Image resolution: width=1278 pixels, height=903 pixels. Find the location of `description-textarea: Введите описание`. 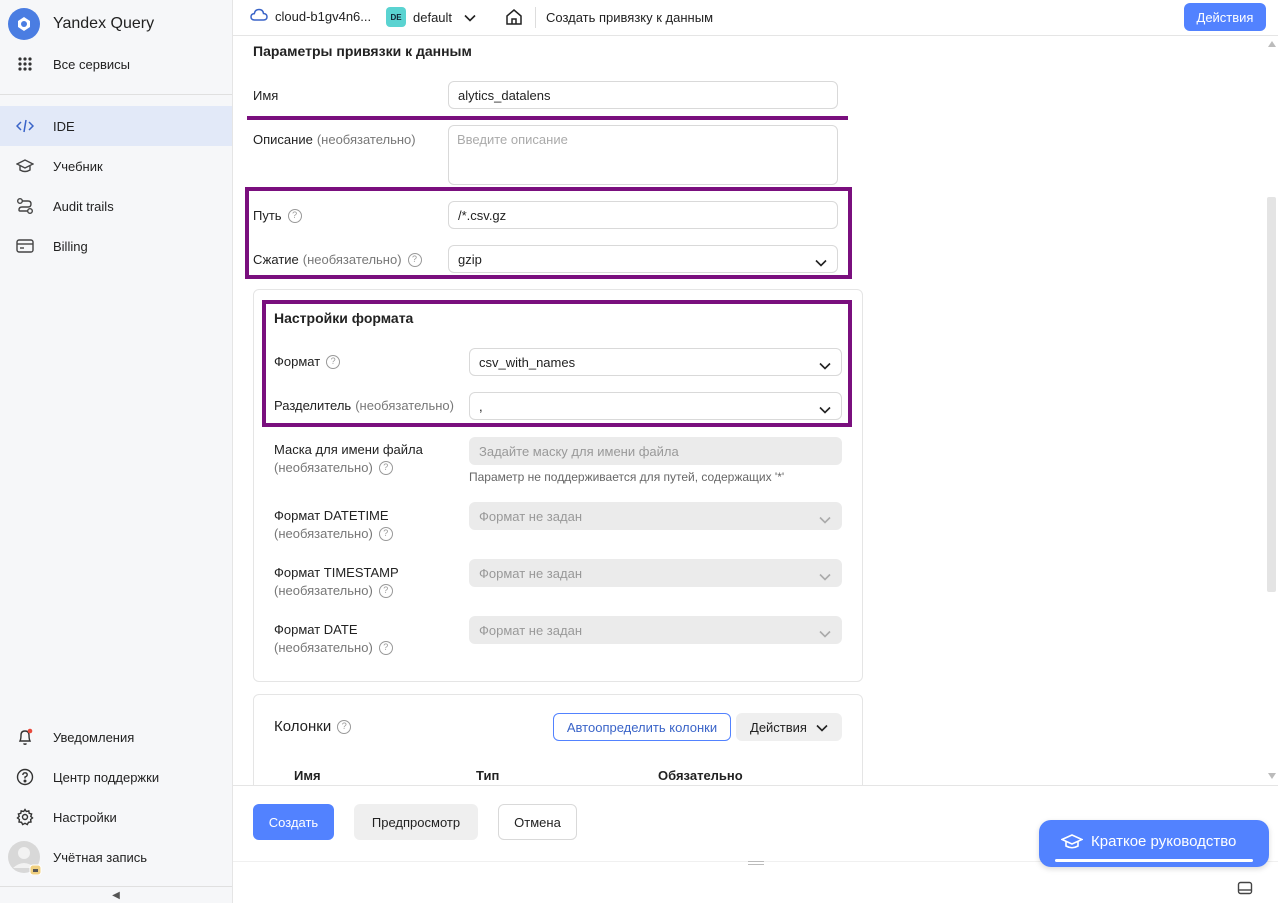

description-textarea: Введите описание is located at coordinates (643, 155).